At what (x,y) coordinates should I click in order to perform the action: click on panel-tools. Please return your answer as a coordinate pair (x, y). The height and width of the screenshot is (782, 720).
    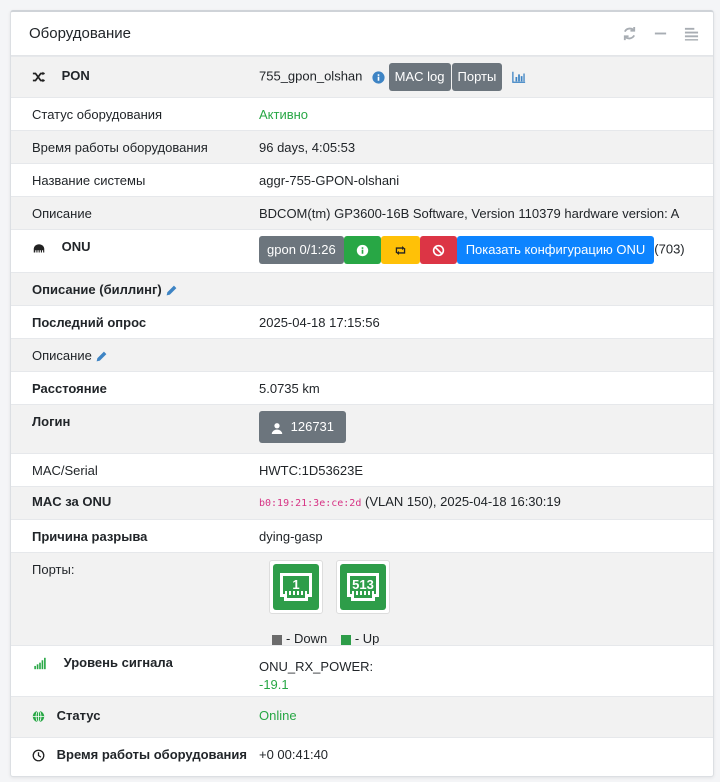
    Looking at the image, I should click on (660, 33).